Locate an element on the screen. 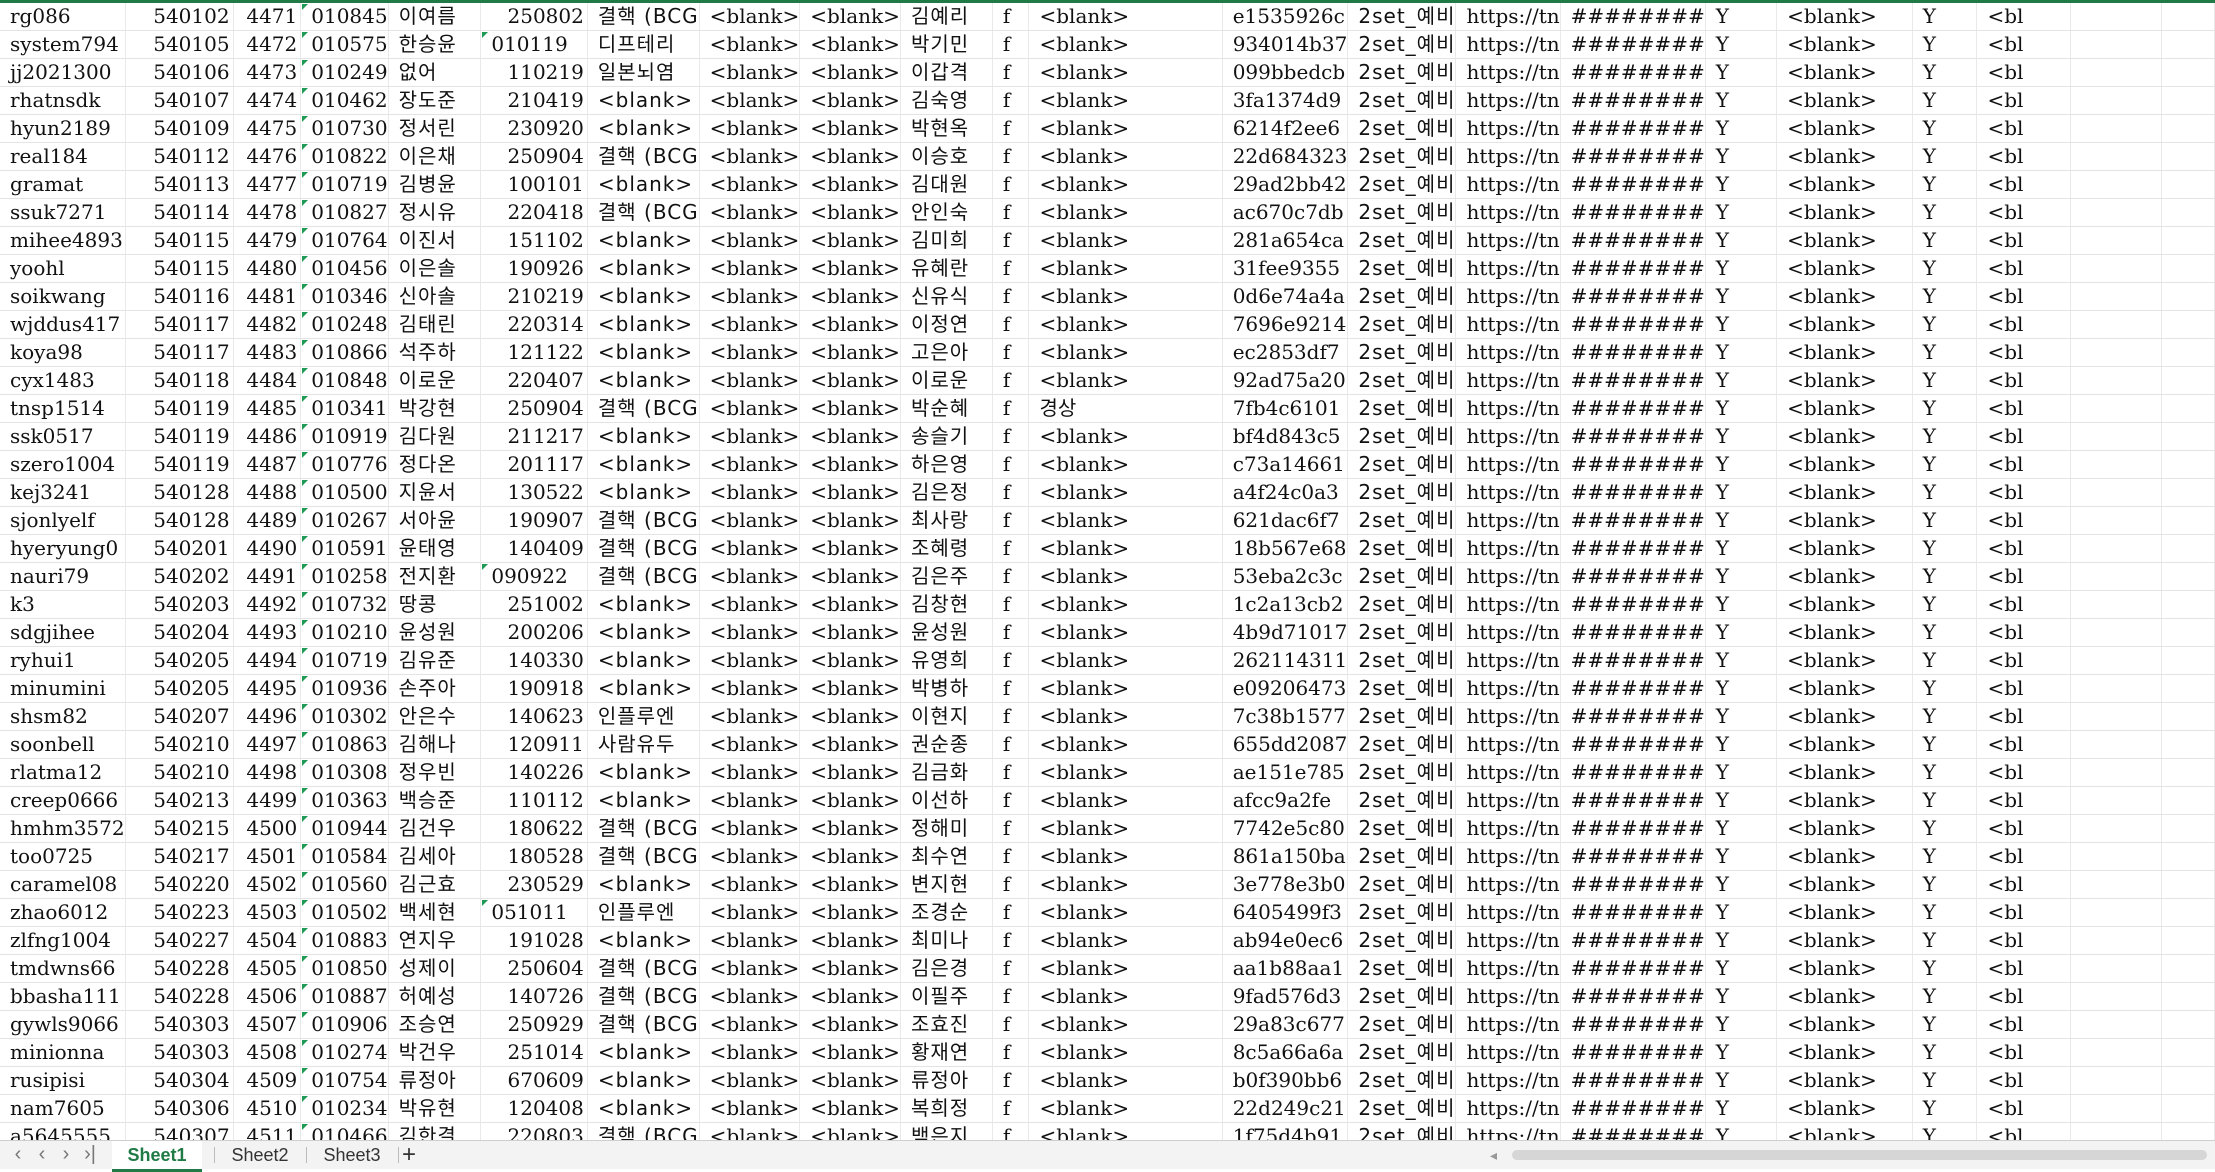  cell-birth: 190926 is located at coordinates (534, 268).